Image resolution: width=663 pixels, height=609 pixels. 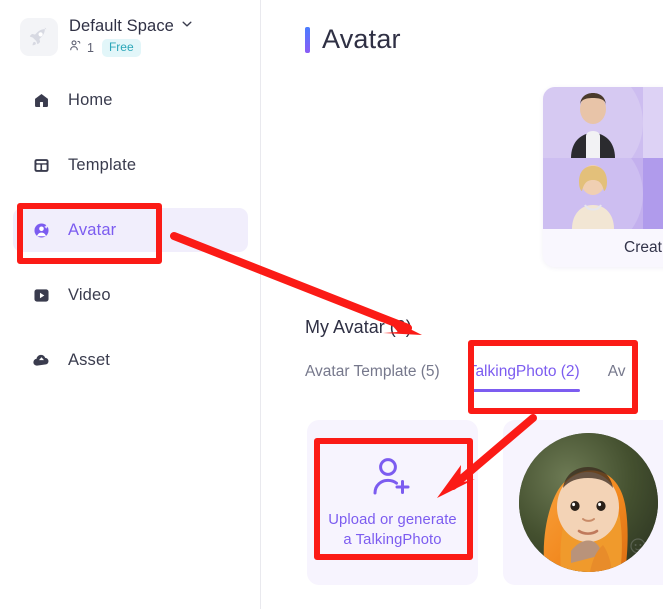 I want to click on workspace-name: Default Space, so click(x=121, y=26).